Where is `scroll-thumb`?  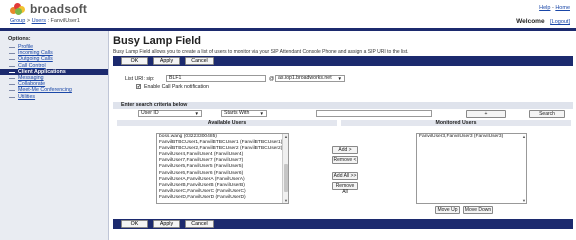 scroll-thumb is located at coordinates (286, 178).